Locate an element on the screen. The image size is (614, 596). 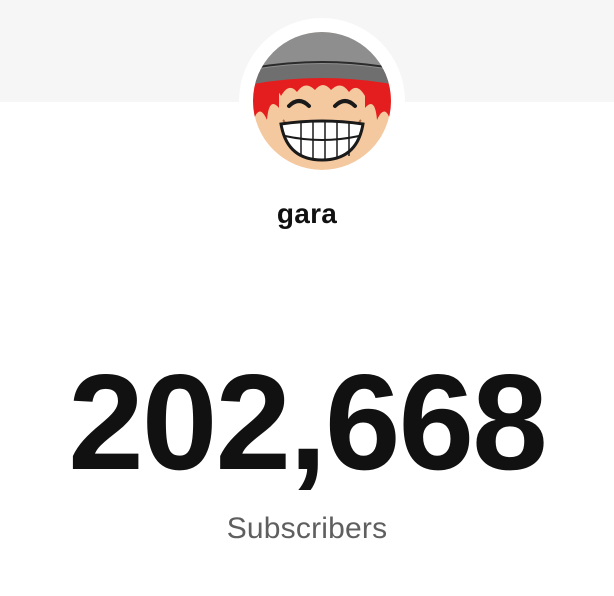
channel-name: gara is located at coordinates (307, 214).